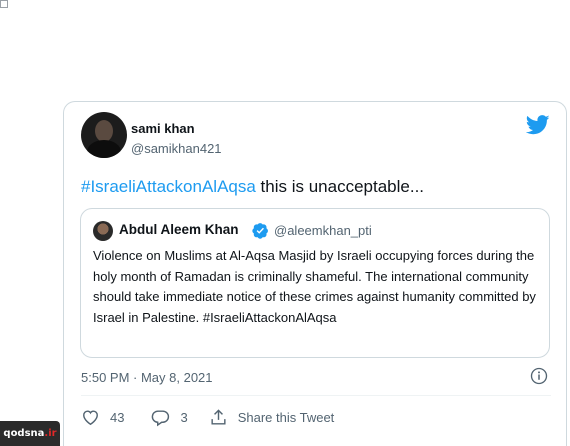  I want to click on hashtag-link: #IsraeliAttackonAlAqsa, so click(168, 186).